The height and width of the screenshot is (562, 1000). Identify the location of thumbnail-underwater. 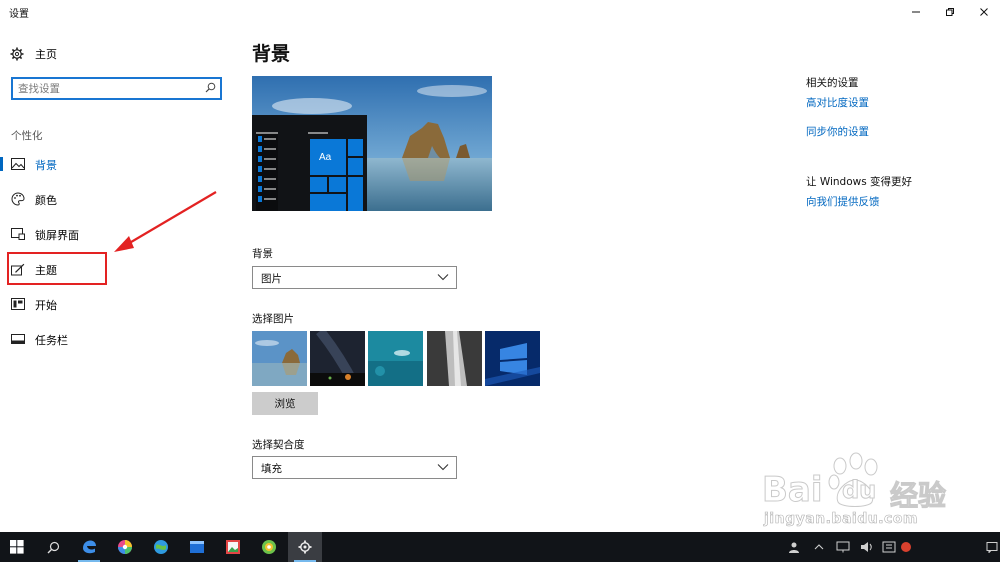
(395, 358).